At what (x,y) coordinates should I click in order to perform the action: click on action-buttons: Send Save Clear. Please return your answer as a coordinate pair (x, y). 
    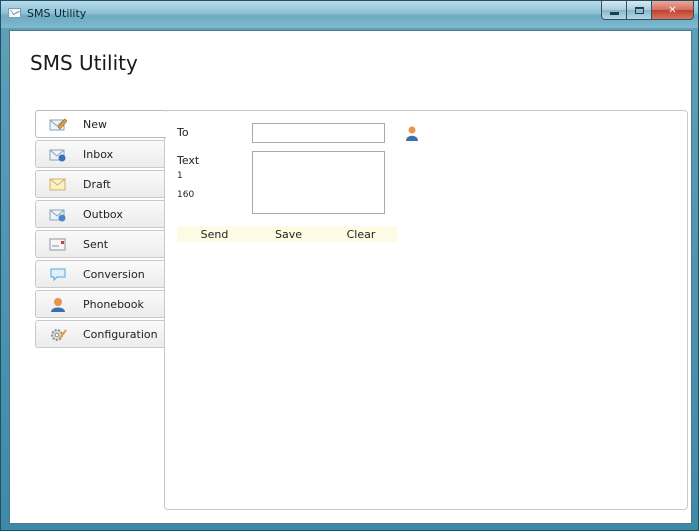
    Looking at the image, I should click on (287, 234).